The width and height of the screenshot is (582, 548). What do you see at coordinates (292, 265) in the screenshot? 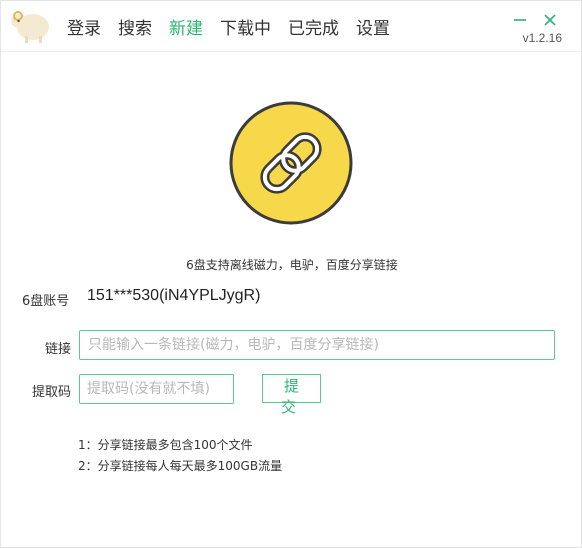
I see `feature-tagline: 6盘支持离线磁力，电驴，百度分享链接` at bounding box center [292, 265].